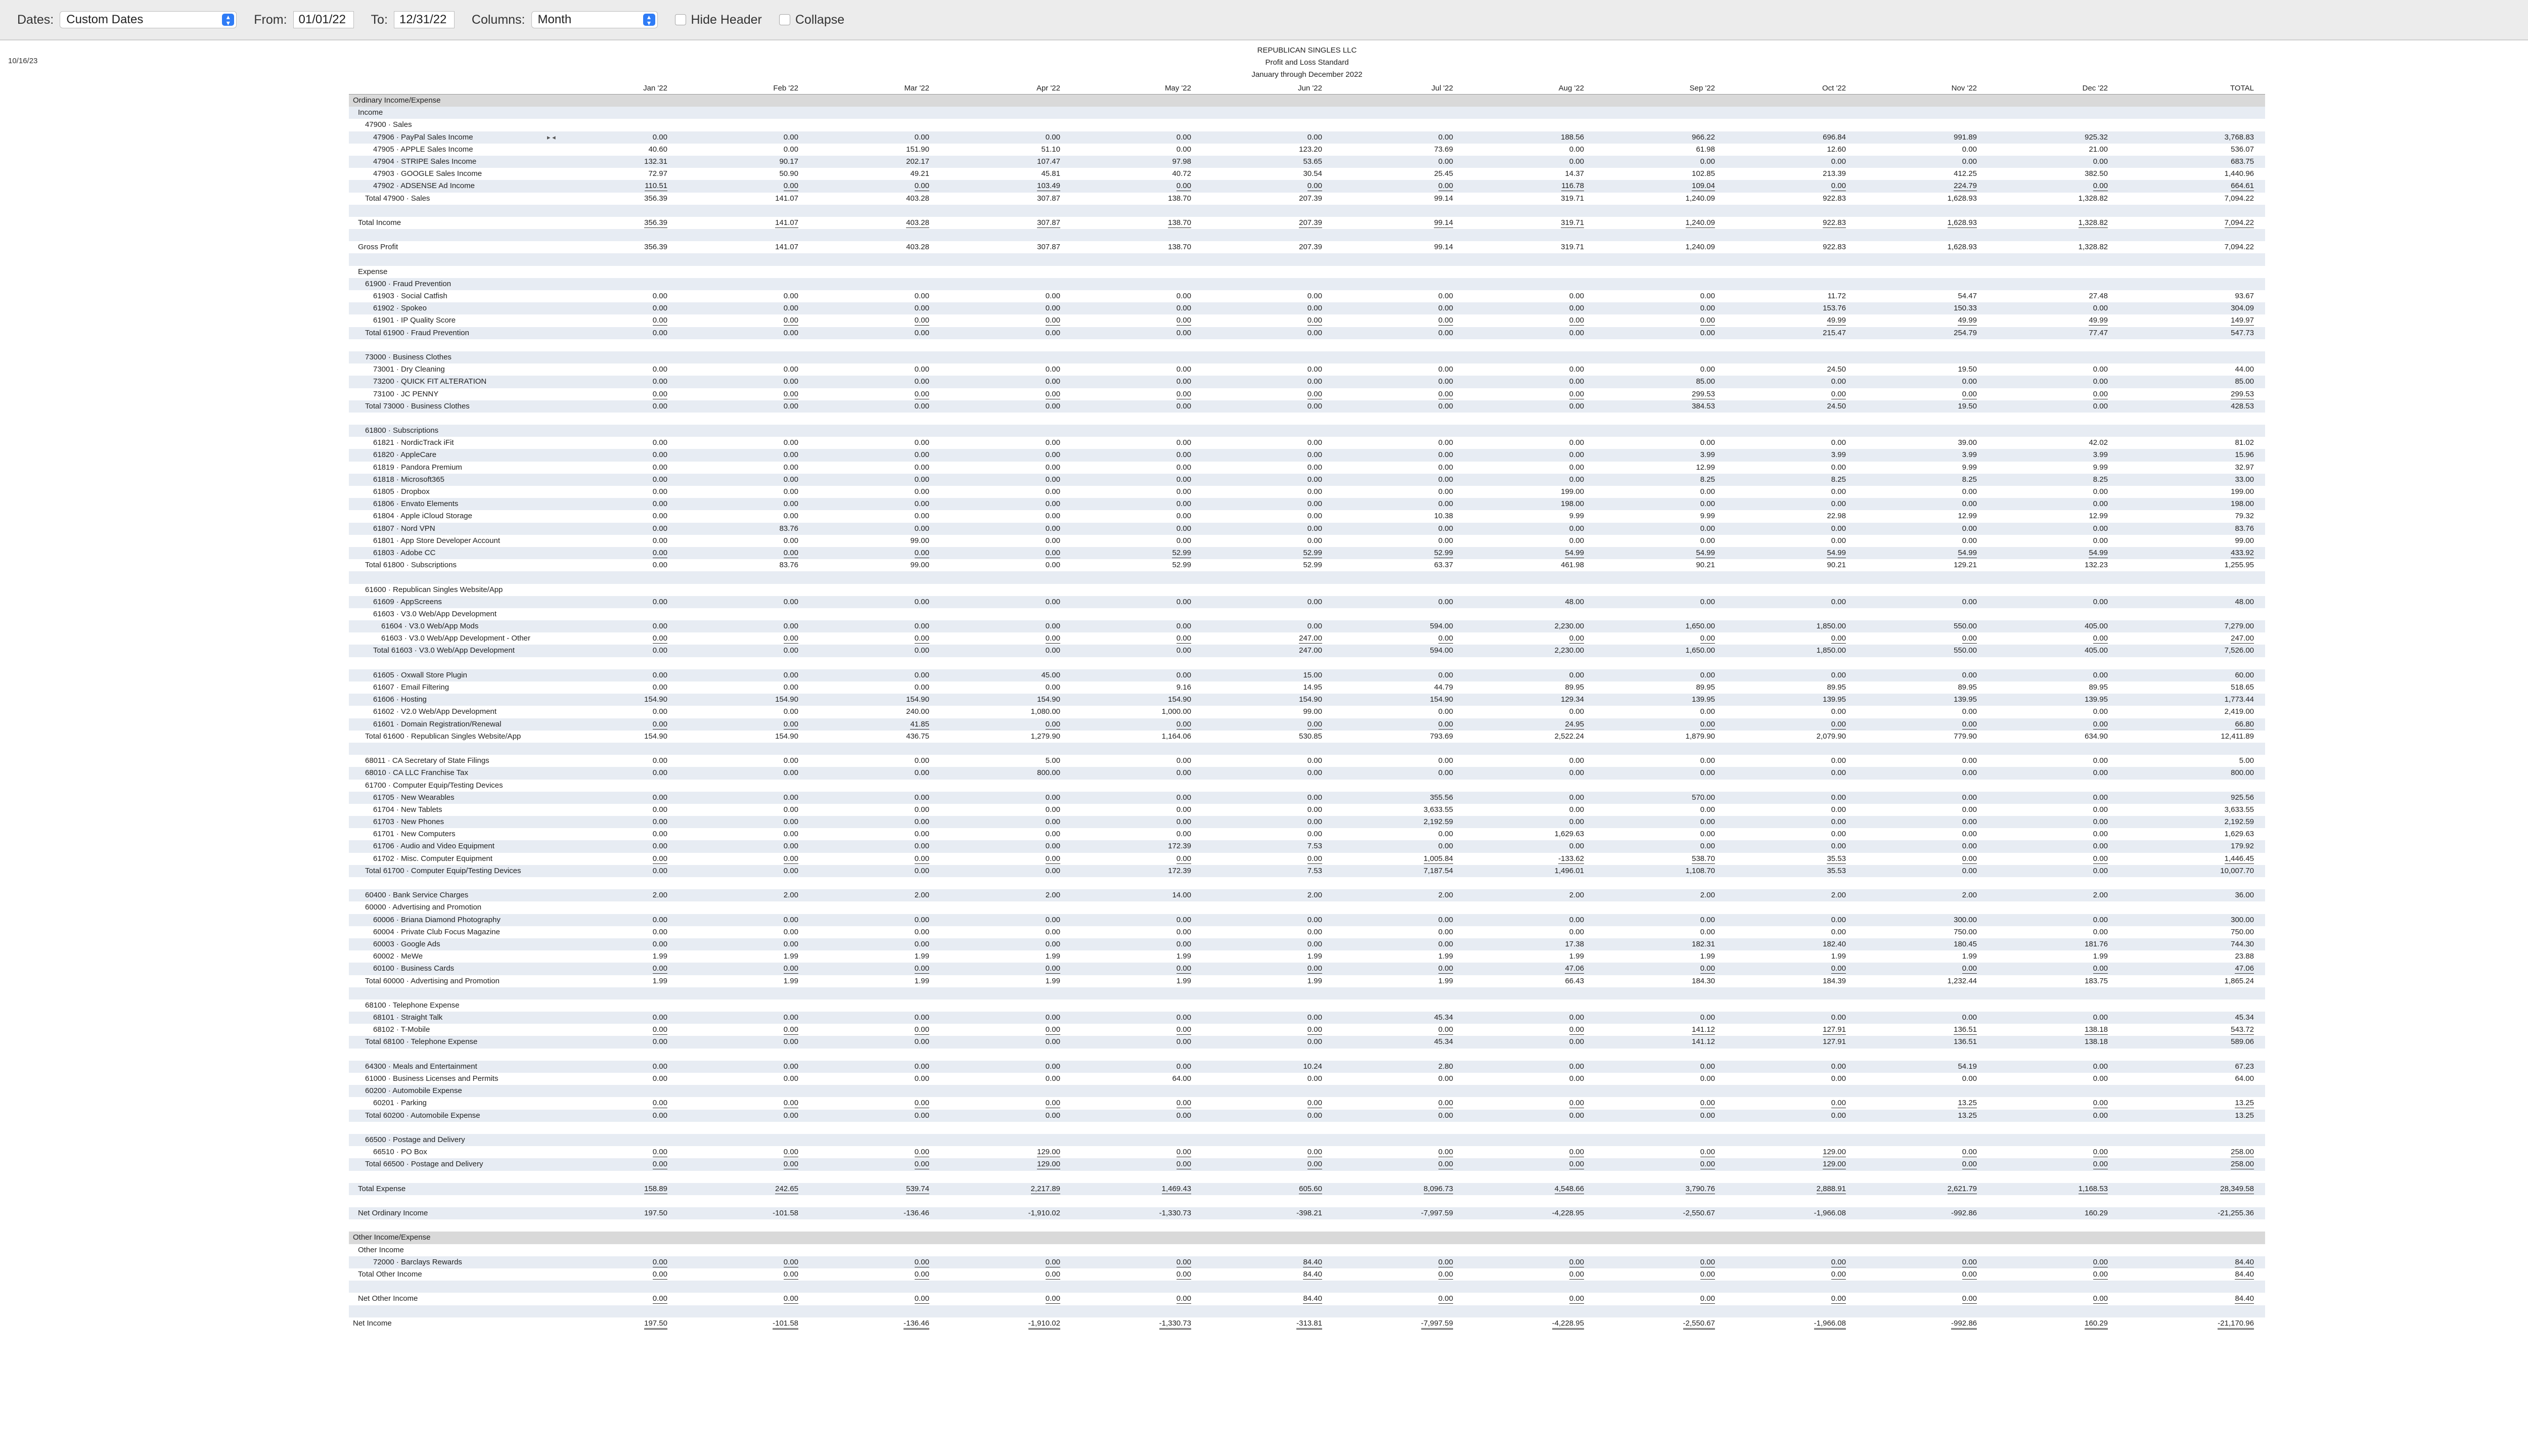  Describe the element at coordinates (2216, 320) in the screenshot. I see `amount-cell: 149.97` at that location.